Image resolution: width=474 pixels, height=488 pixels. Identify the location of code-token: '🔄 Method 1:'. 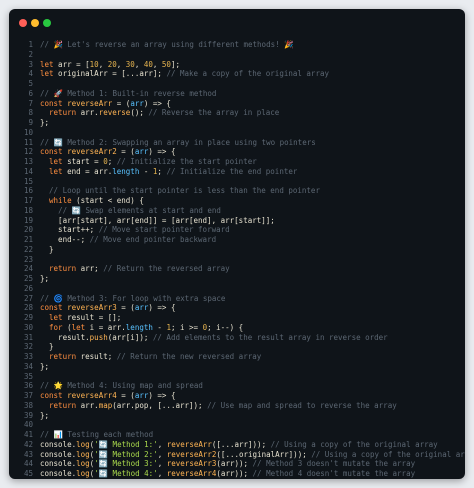
(126, 444).